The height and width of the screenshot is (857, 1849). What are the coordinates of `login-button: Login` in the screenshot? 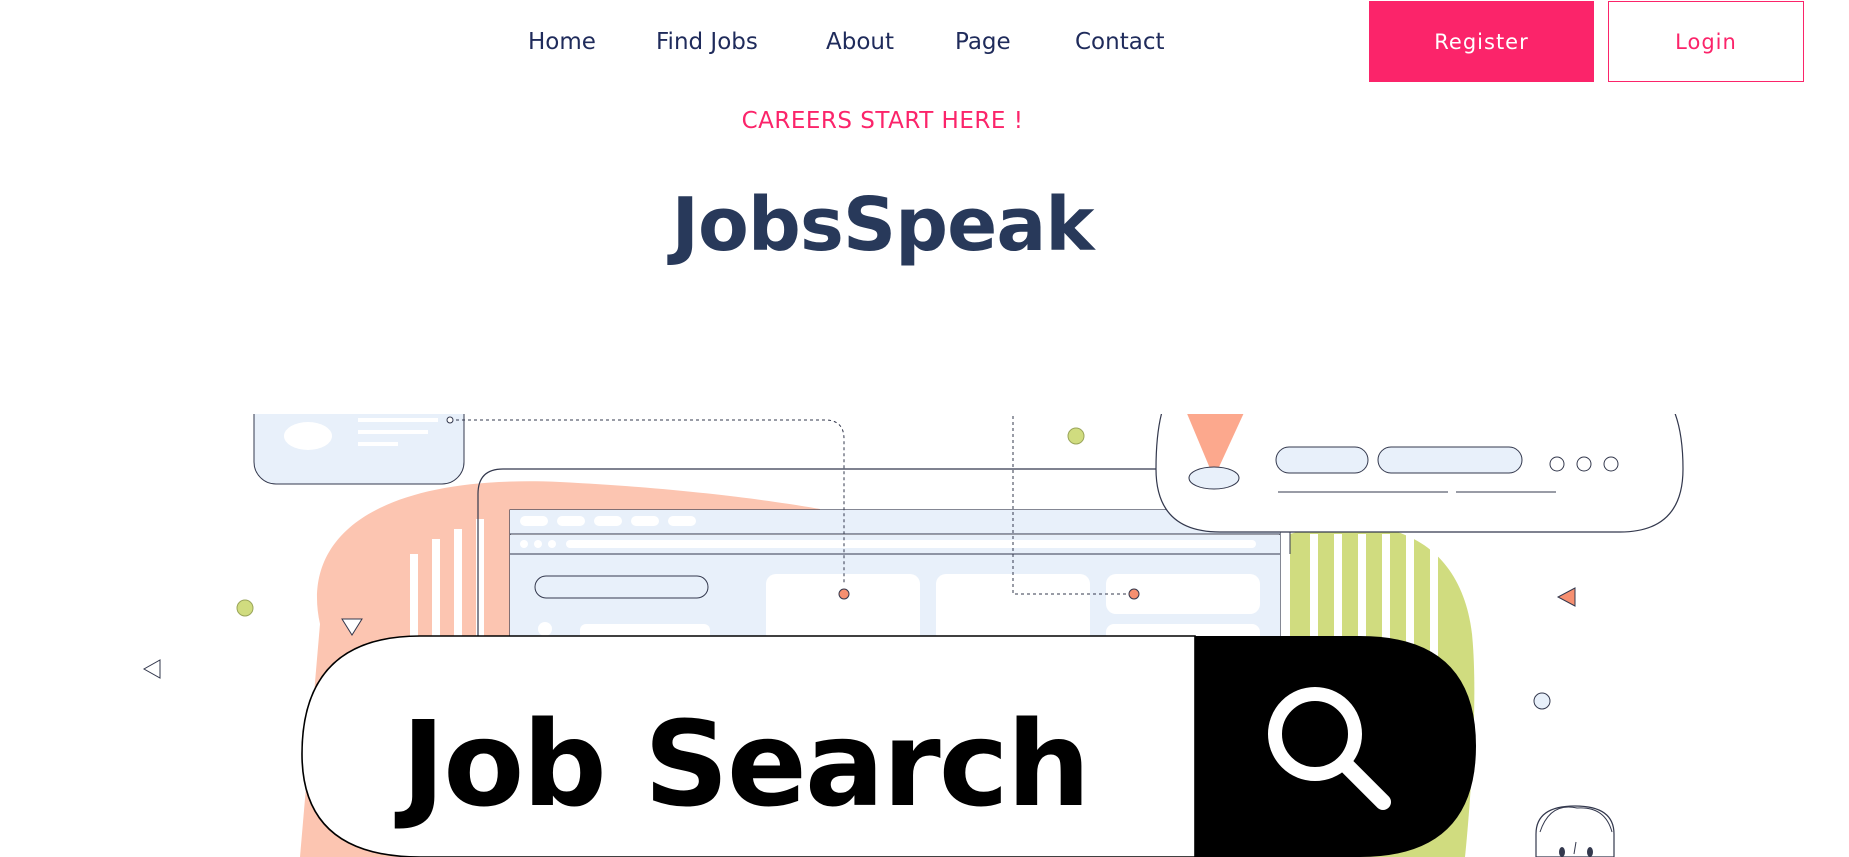 It's located at (1706, 41).